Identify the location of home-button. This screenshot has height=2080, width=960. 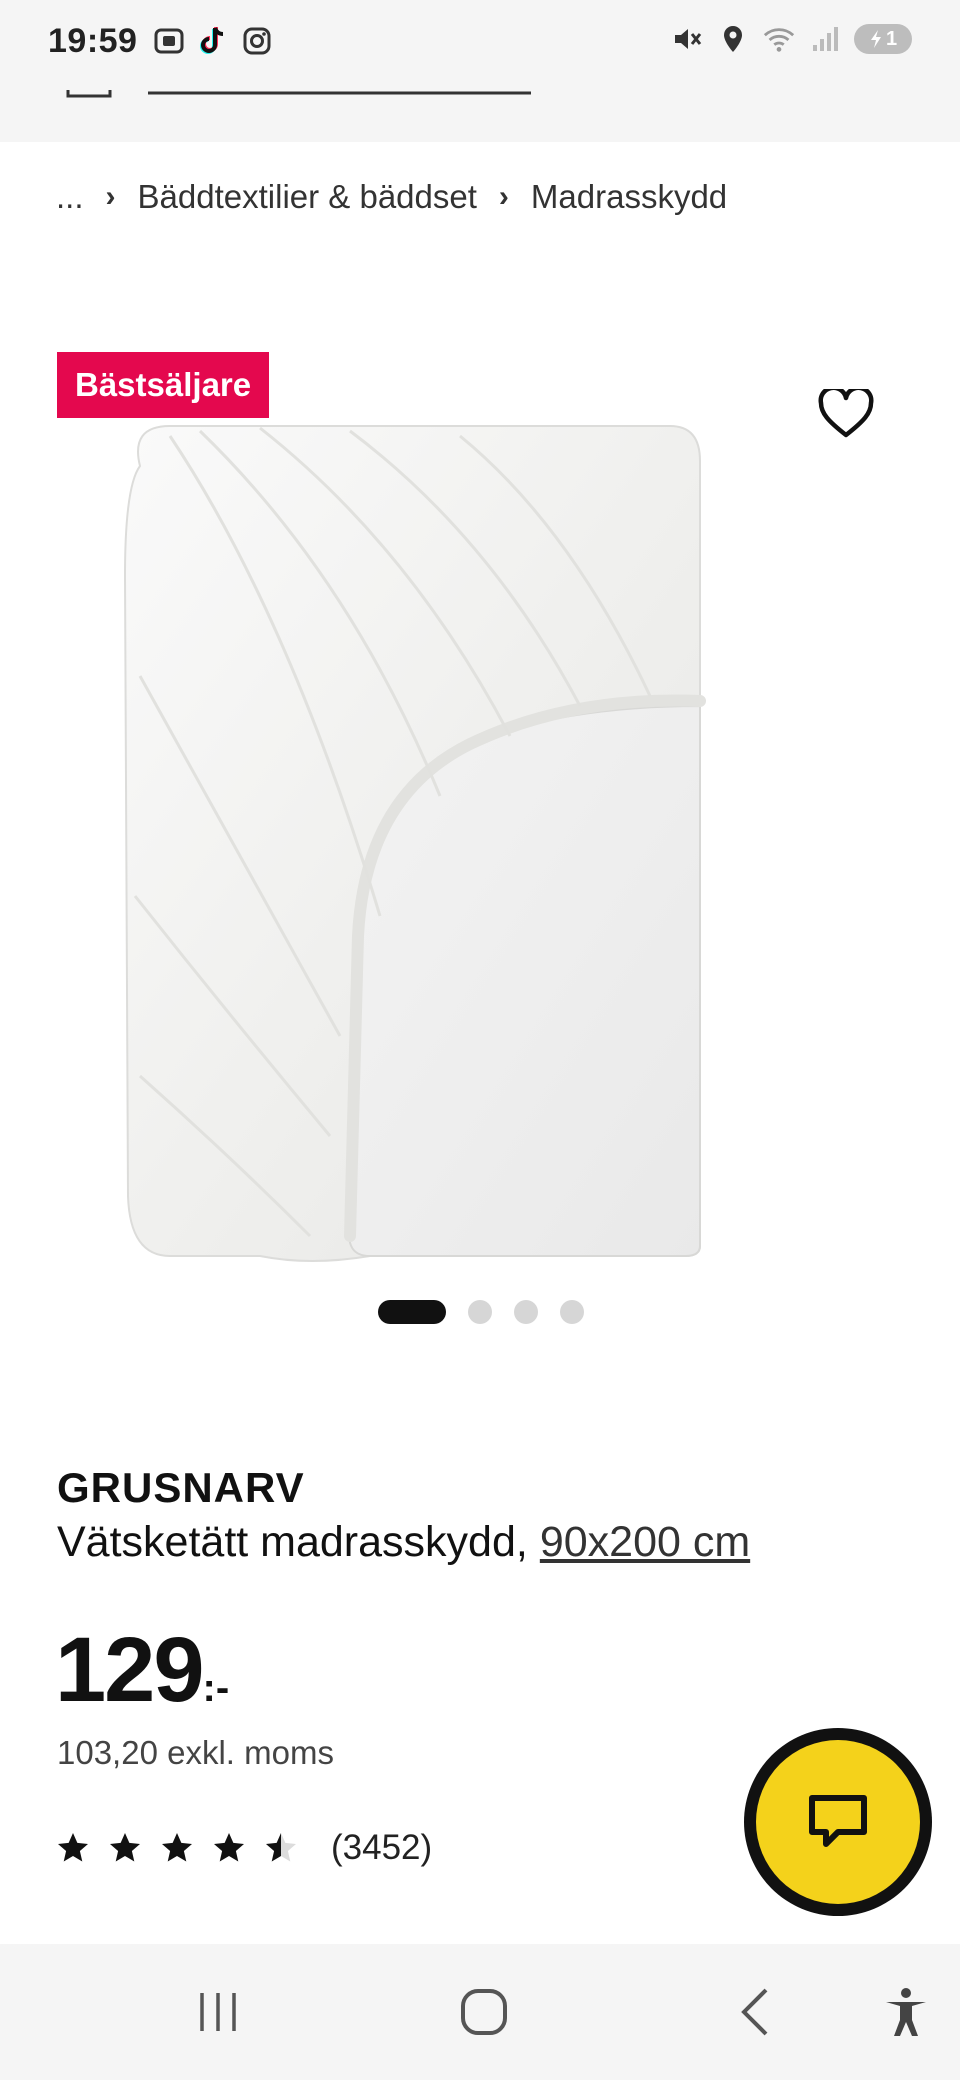
(484, 2012).